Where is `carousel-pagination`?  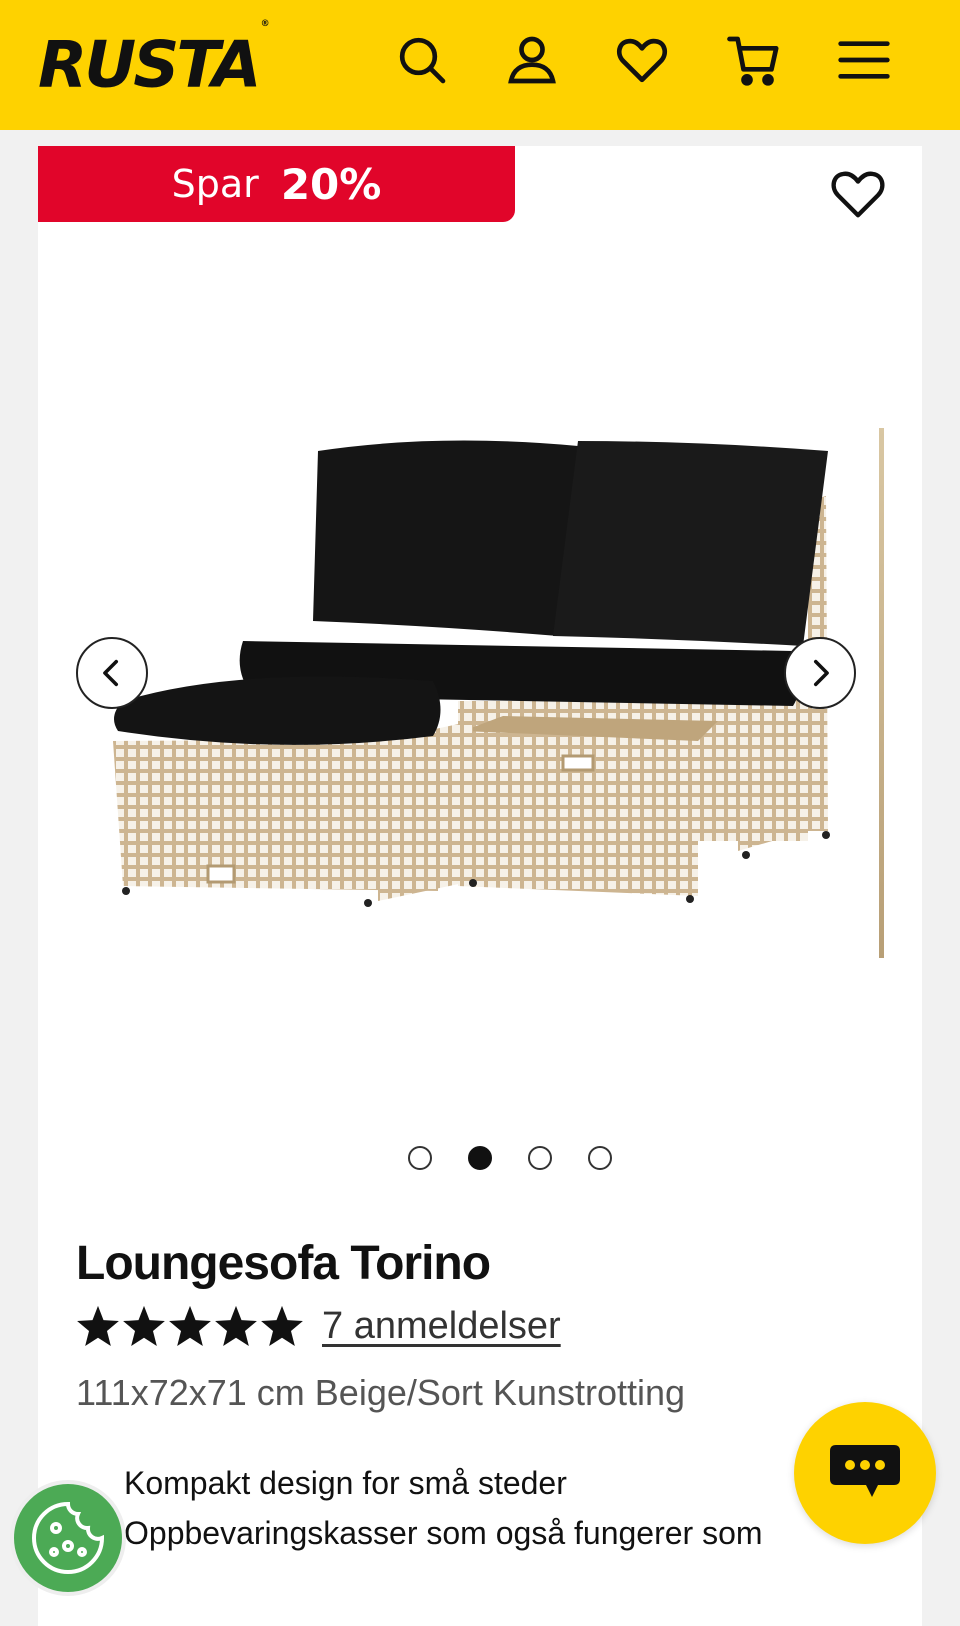
carousel-pagination is located at coordinates (480, 1161).